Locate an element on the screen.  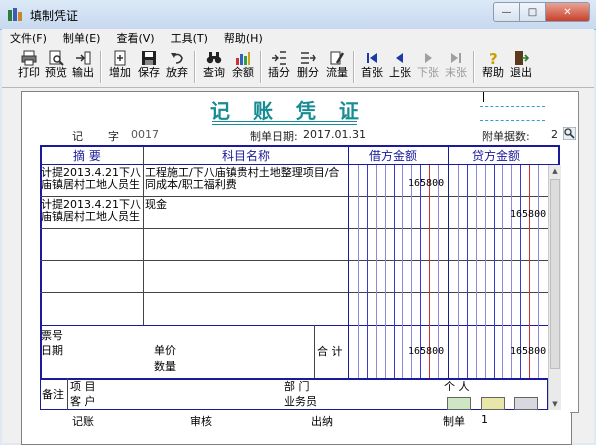
undo-icon is located at coordinates (177, 58).